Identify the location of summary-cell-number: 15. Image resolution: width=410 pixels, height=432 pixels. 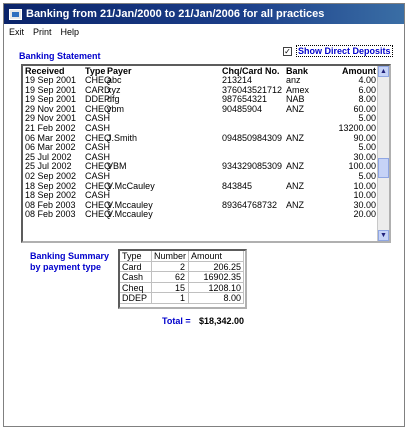
(170, 288).